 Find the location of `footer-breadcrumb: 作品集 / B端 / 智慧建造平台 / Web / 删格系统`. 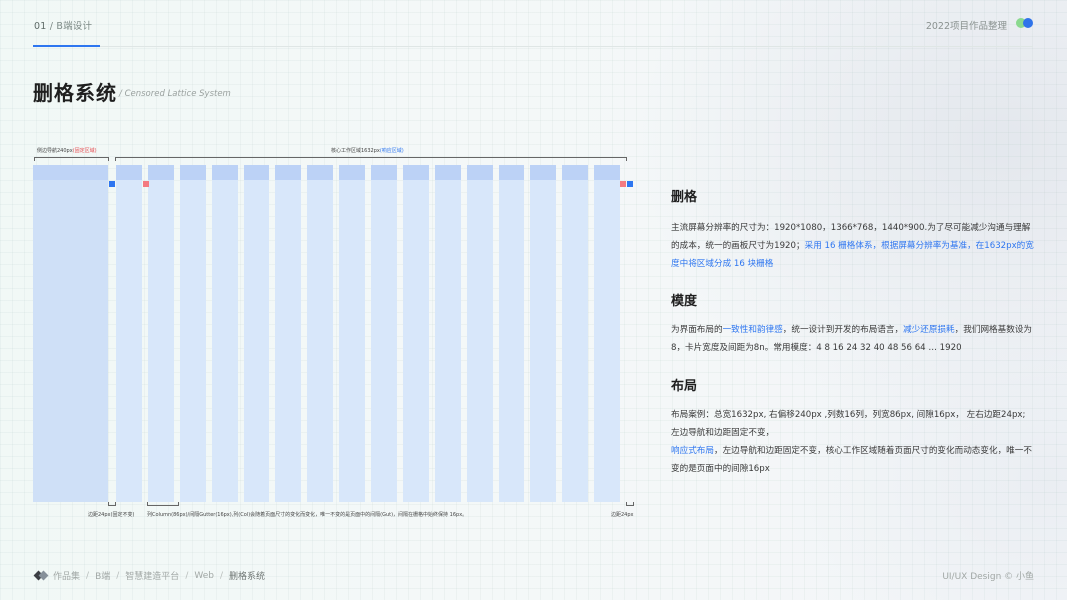

footer-breadcrumb: 作品集 / B端 / 智慧建造平台 / Web / 删格系统 is located at coordinates (149, 575).